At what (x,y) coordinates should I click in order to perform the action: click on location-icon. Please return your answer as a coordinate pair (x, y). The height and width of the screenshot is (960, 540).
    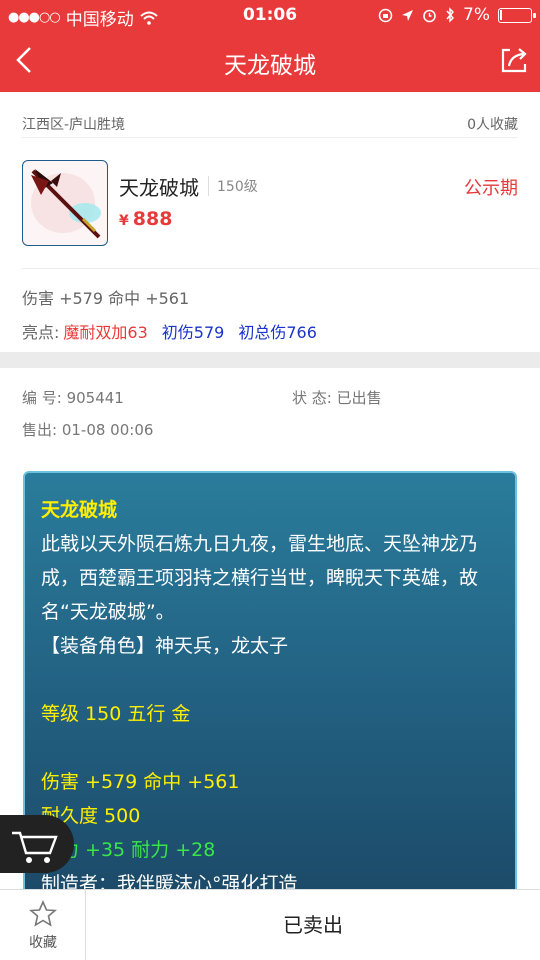
    Looking at the image, I should click on (408, 15).